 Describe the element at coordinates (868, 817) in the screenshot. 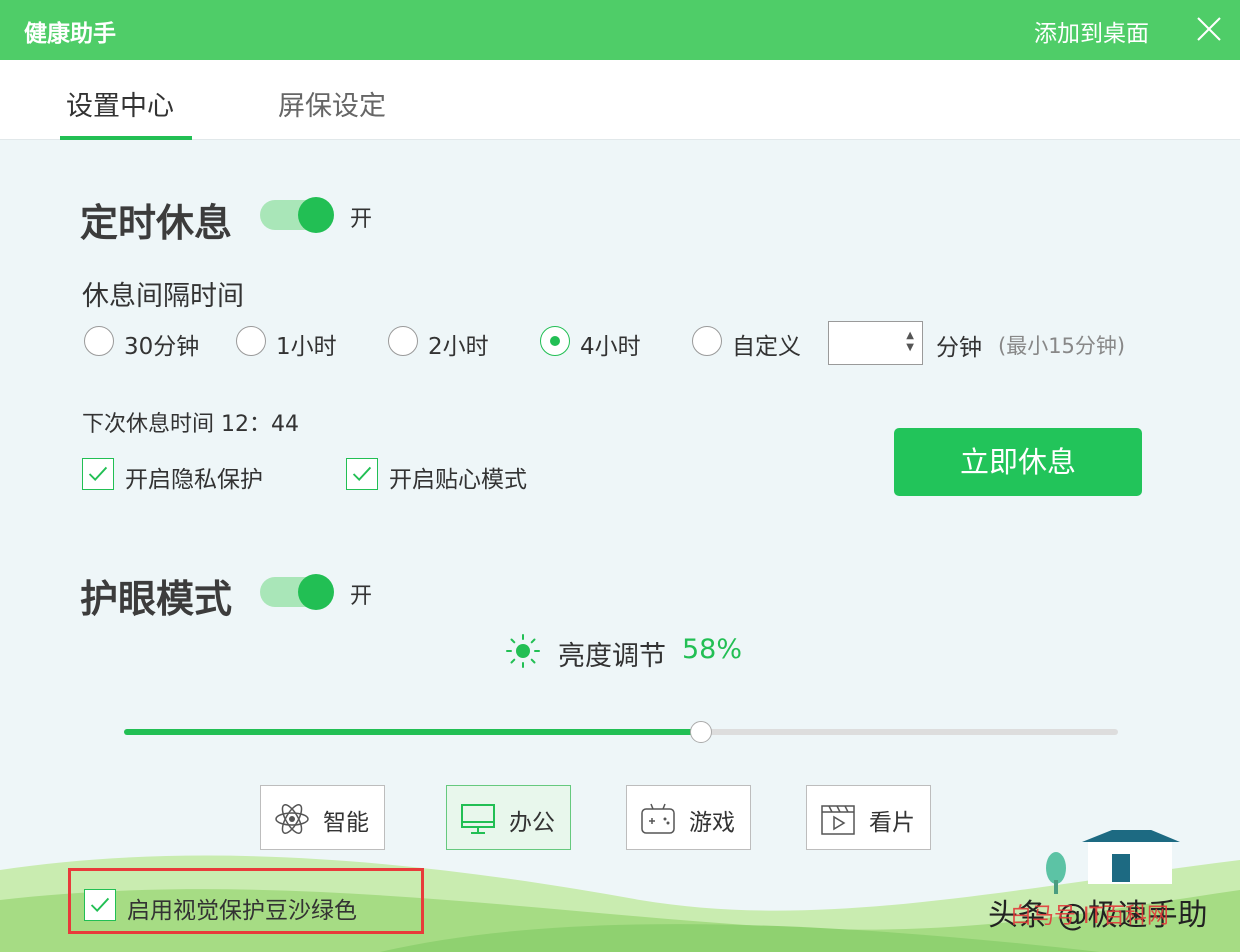

I see `mode-movie-button: 看片` at that location.